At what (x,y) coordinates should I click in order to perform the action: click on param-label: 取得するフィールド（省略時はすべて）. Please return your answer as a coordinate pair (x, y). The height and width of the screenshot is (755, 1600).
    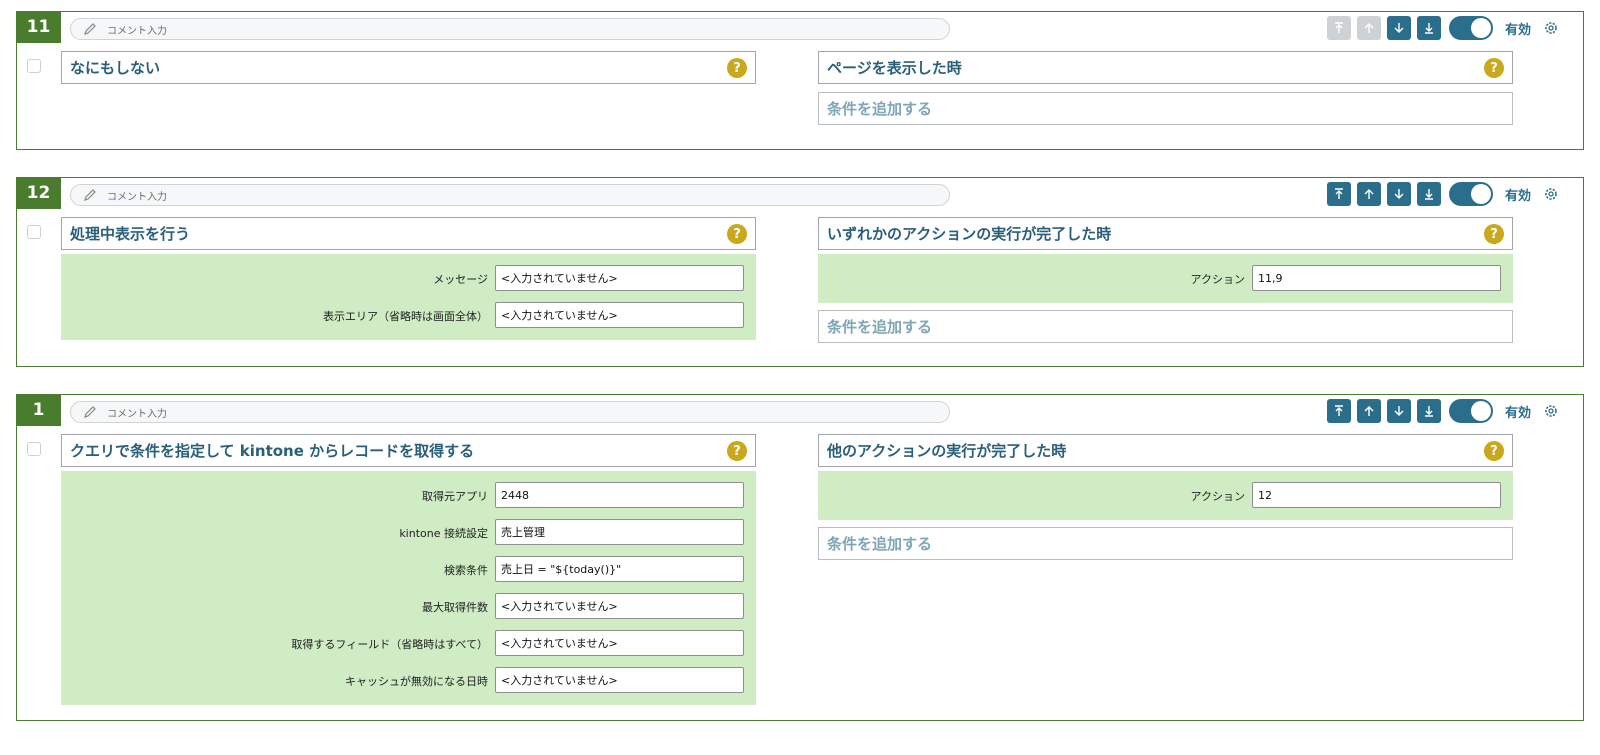
    Looking at the image, I should click on (389, 644).